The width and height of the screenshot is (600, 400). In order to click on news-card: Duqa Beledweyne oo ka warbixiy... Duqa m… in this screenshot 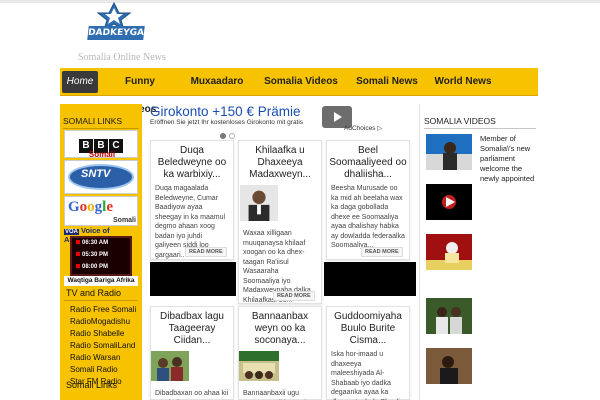, I will do `click(192, 200)`.